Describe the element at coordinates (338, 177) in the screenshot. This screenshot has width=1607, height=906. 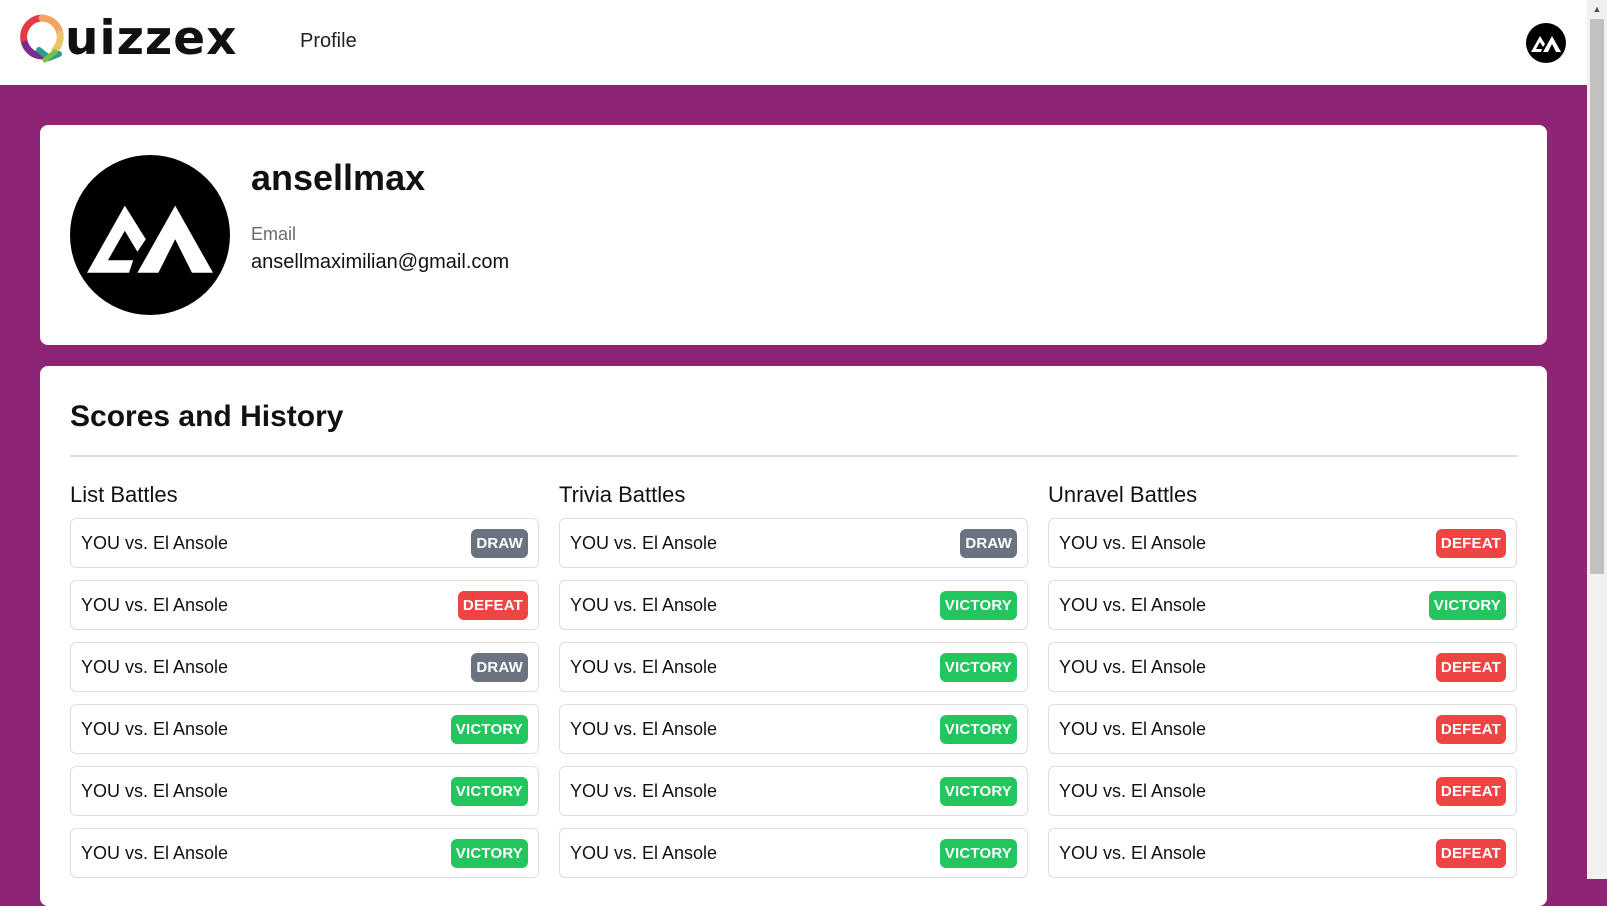
I see `profile-username: ansellmax` at that location.